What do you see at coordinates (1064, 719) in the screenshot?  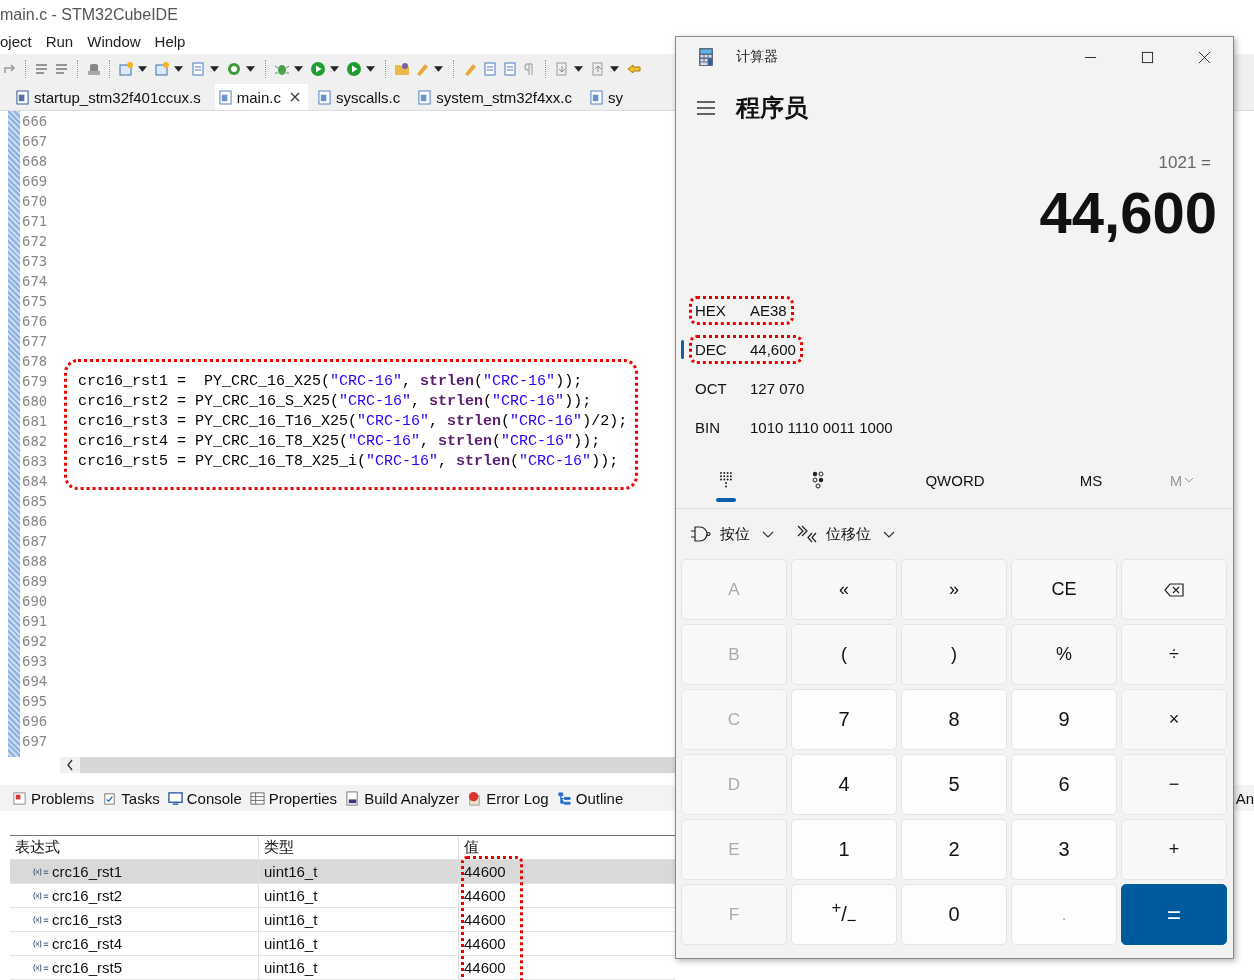 I see `key-button: 9` at bounding box center [1064, 719].